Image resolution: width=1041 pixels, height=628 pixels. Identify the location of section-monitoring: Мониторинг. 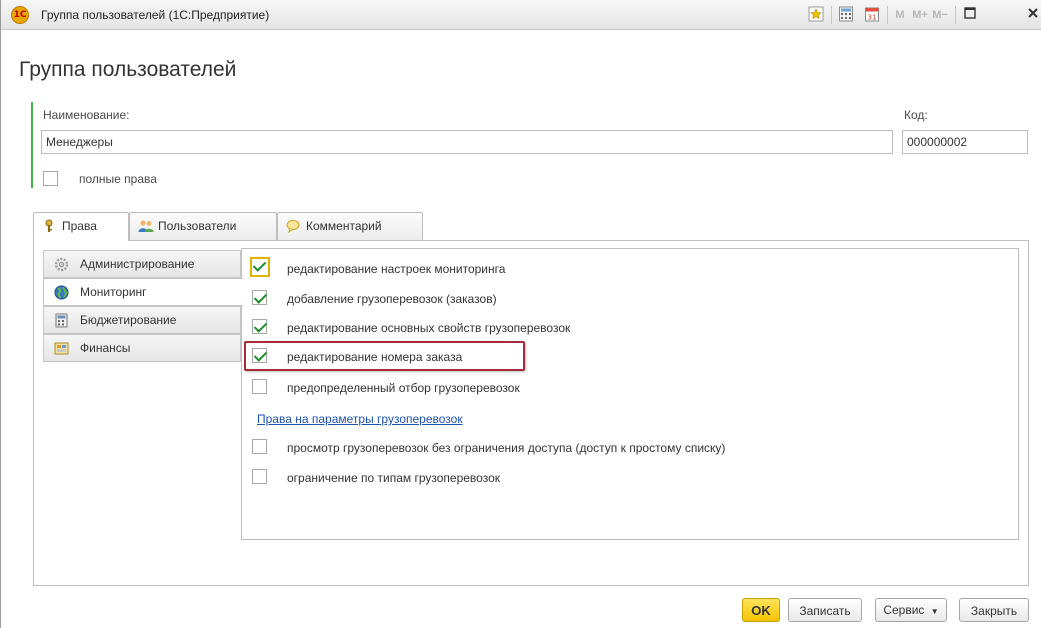
(143, 292).